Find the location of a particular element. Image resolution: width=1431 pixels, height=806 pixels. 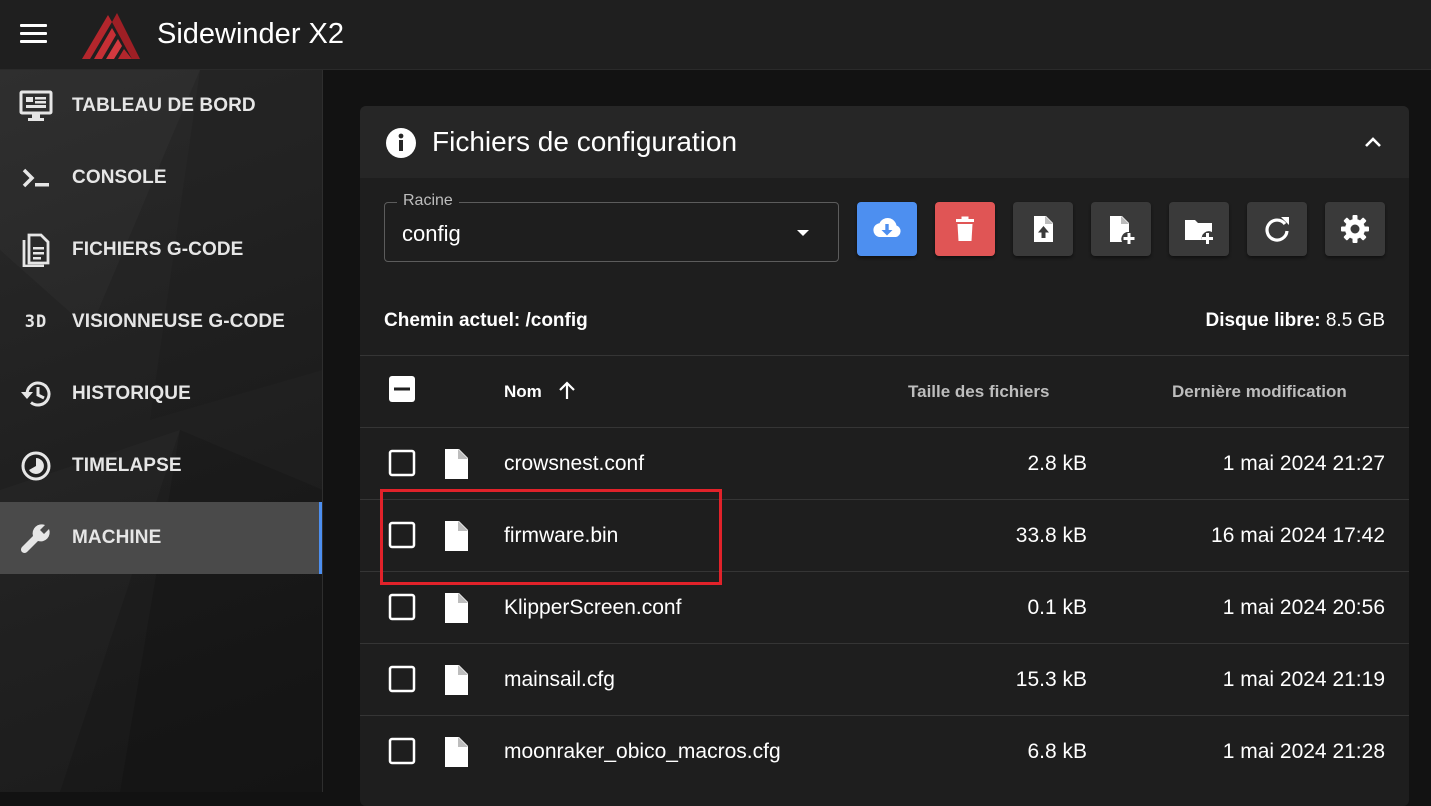

sidebar-item-label: TIMELAPSE is located at coordinates (127, 465).